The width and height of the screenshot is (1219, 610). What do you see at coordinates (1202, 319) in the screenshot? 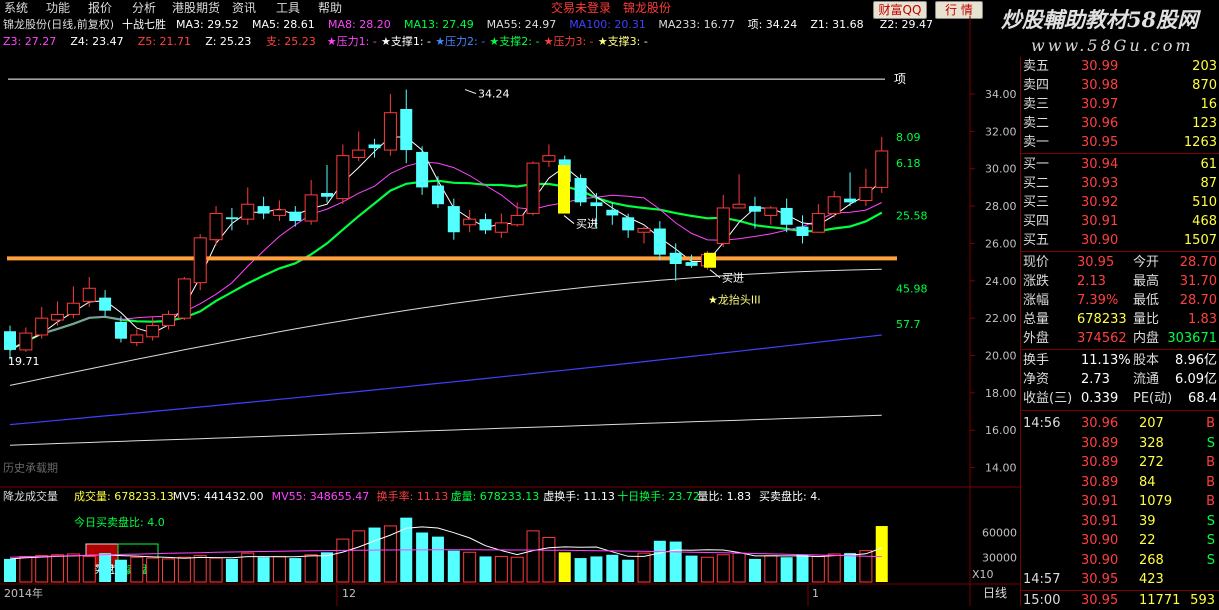
I see `stat-value: 1.83` at bounding box center [1202, 319].